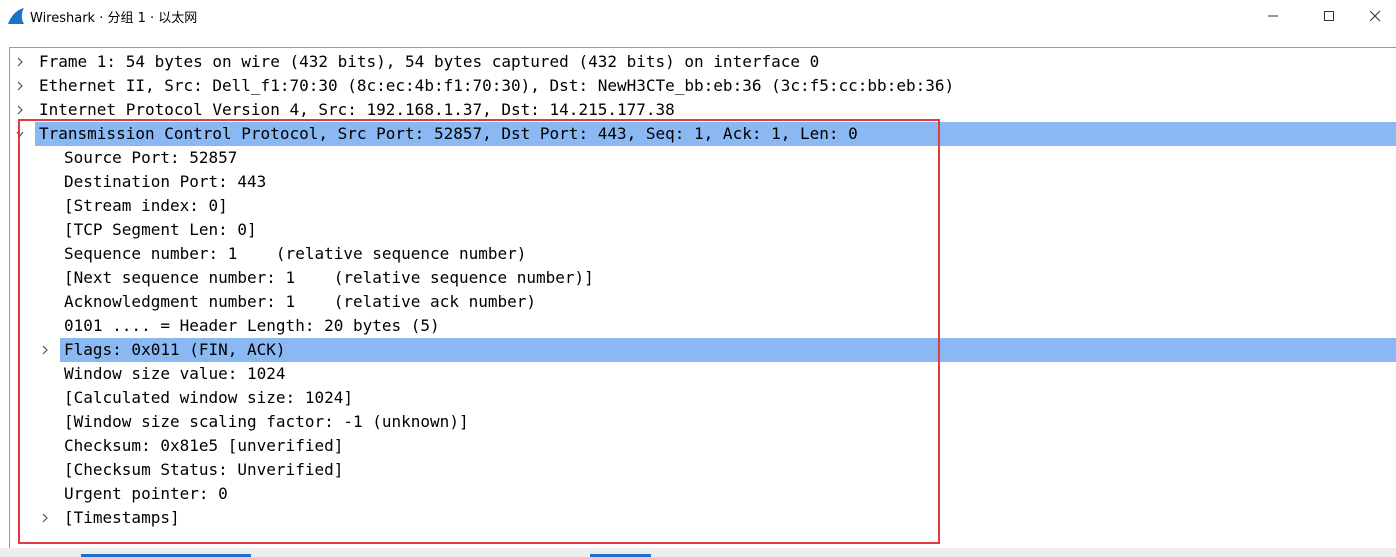 This screenshot has height=557, width=1396. I want to click on minimize-icon, so click(1273, 16).